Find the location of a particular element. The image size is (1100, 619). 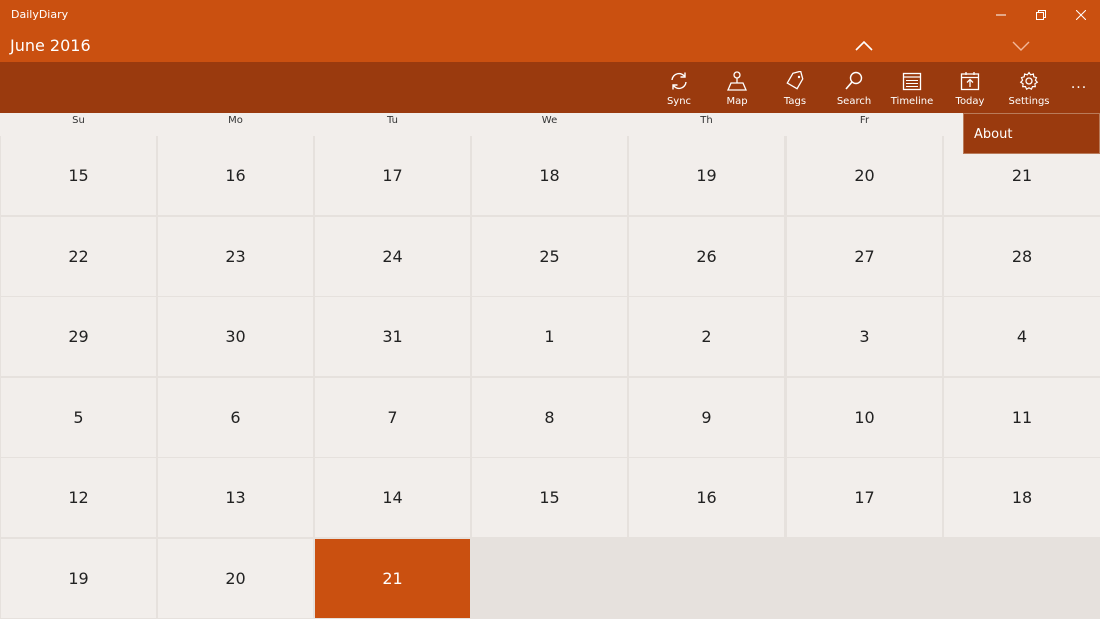

search-button: Search is located at coordinates (854, 87).